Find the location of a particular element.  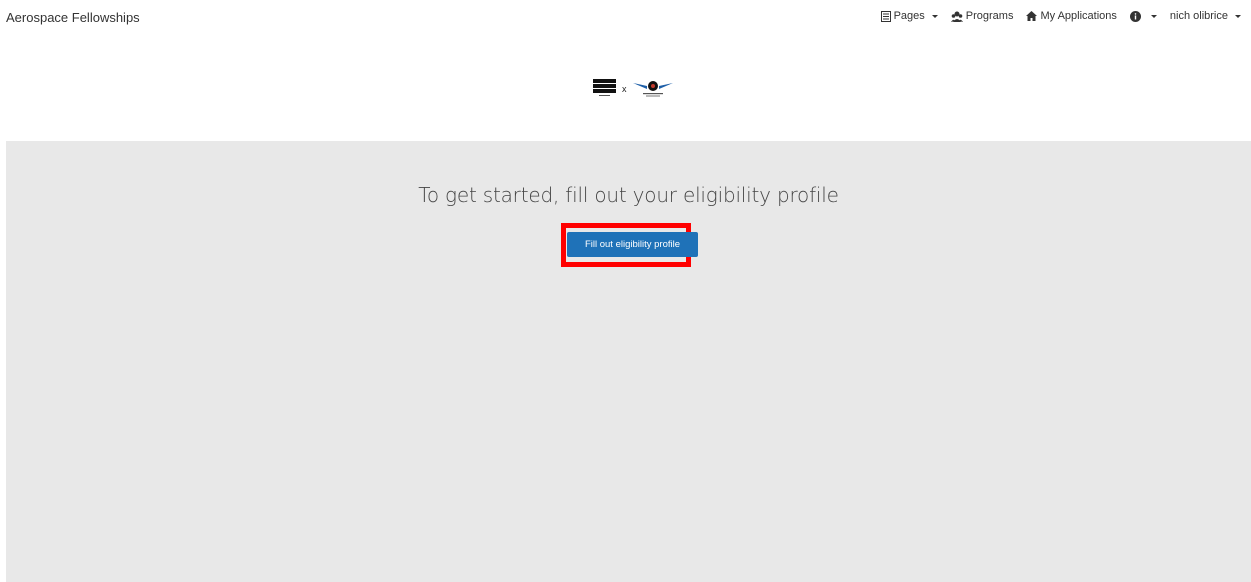

home-icon is located at coordinates (1032, 16).